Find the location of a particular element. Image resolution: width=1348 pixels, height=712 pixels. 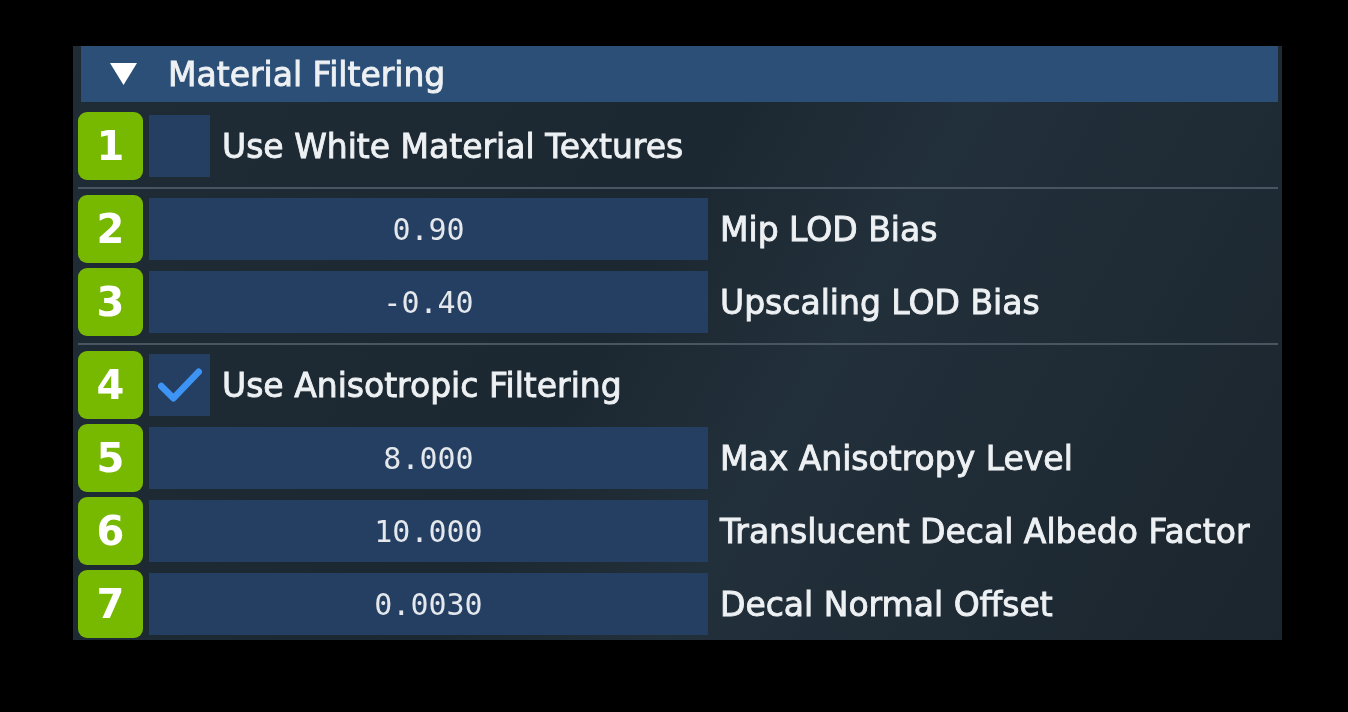

section-title: Material Filtering is located at coordinates (307, 74).